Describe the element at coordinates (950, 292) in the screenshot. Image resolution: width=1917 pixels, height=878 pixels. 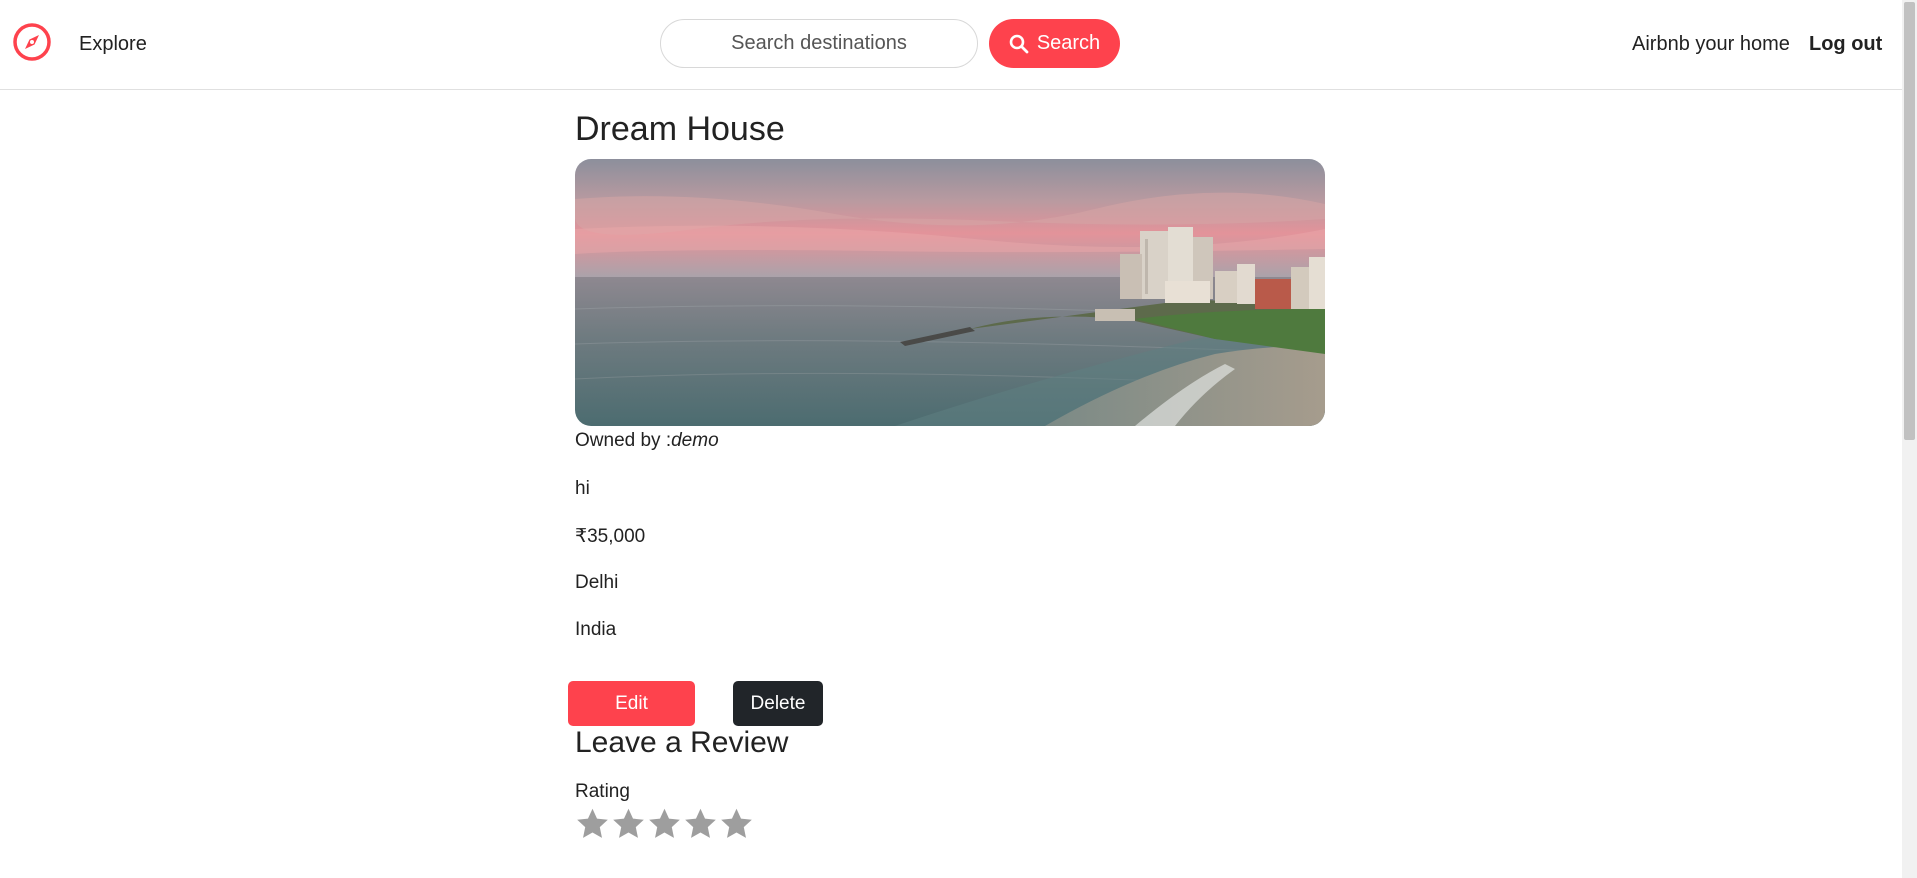
I see `listing-image` at that location.